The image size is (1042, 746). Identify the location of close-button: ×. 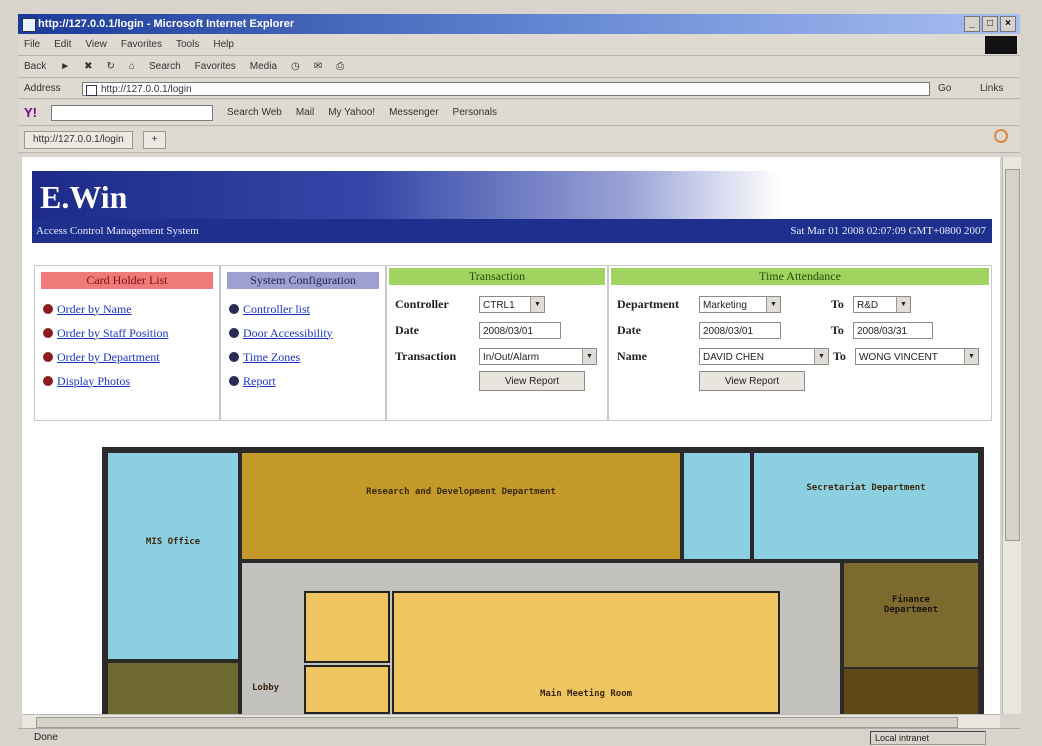
(1008, 24).